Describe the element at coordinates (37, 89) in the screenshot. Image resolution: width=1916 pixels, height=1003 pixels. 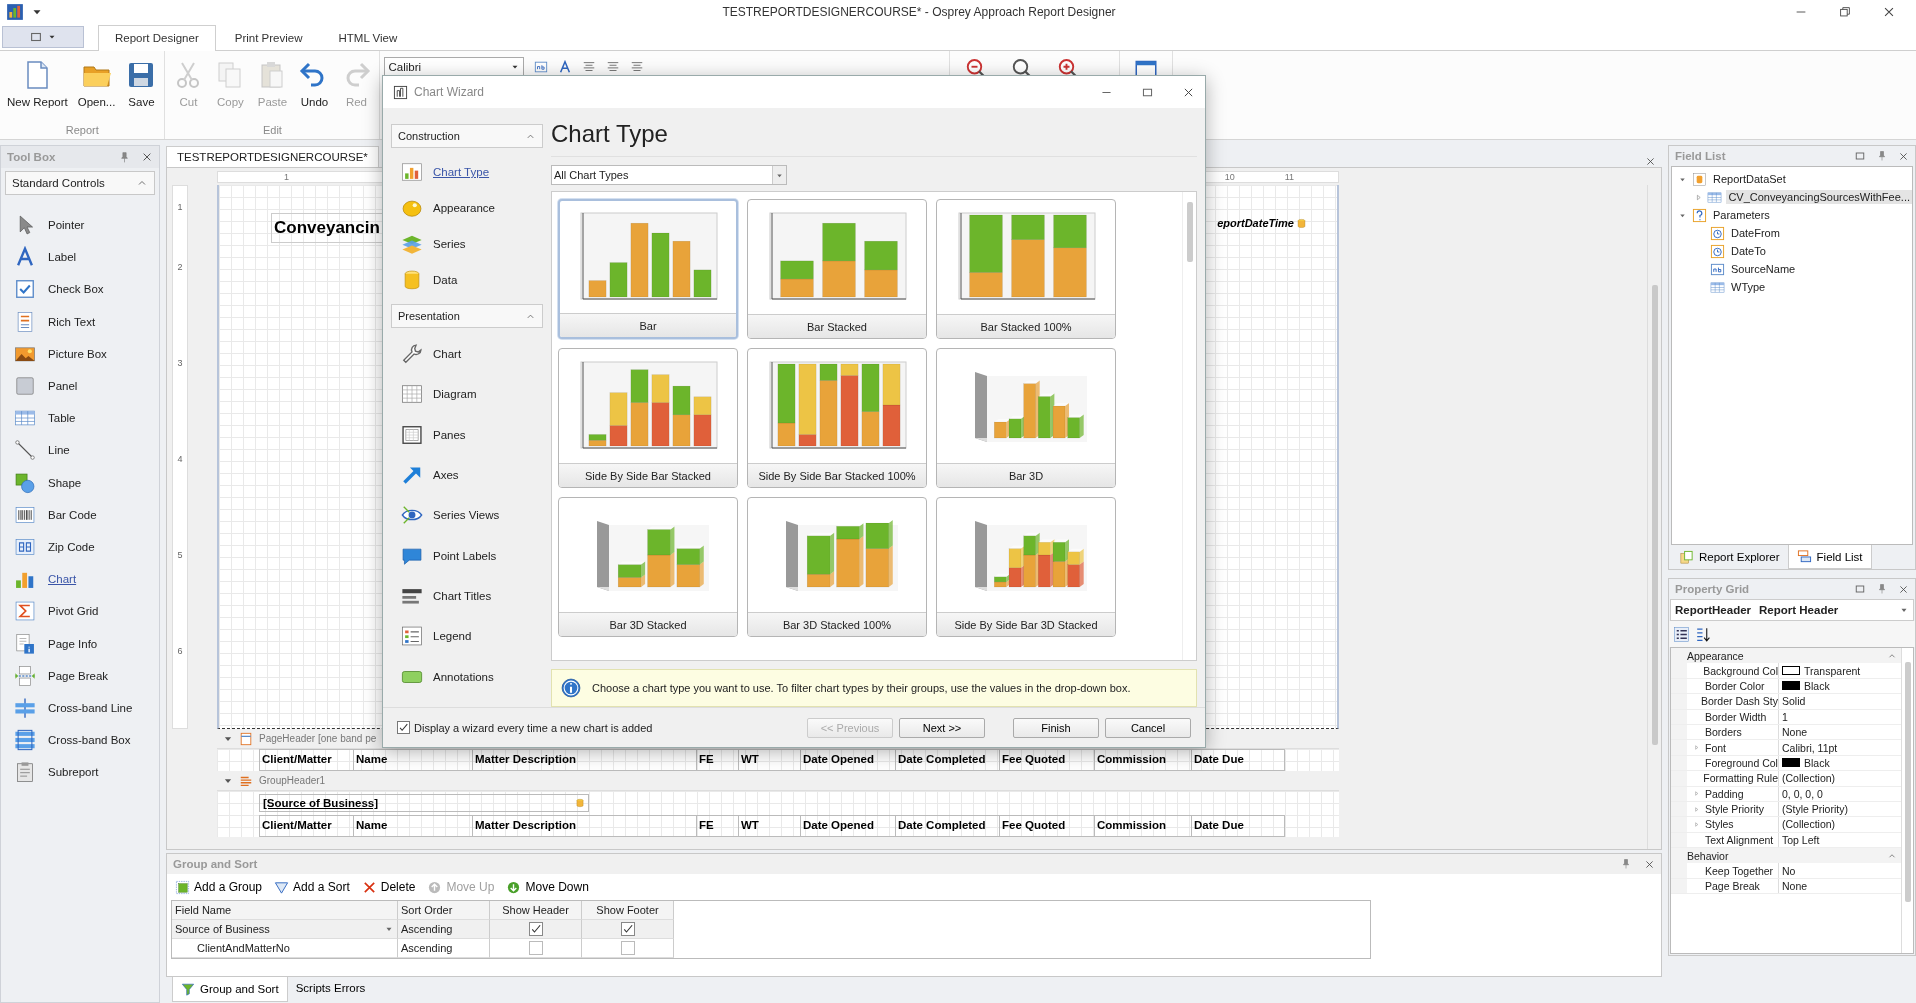
I see `ribbon-button: New Report` at that location.